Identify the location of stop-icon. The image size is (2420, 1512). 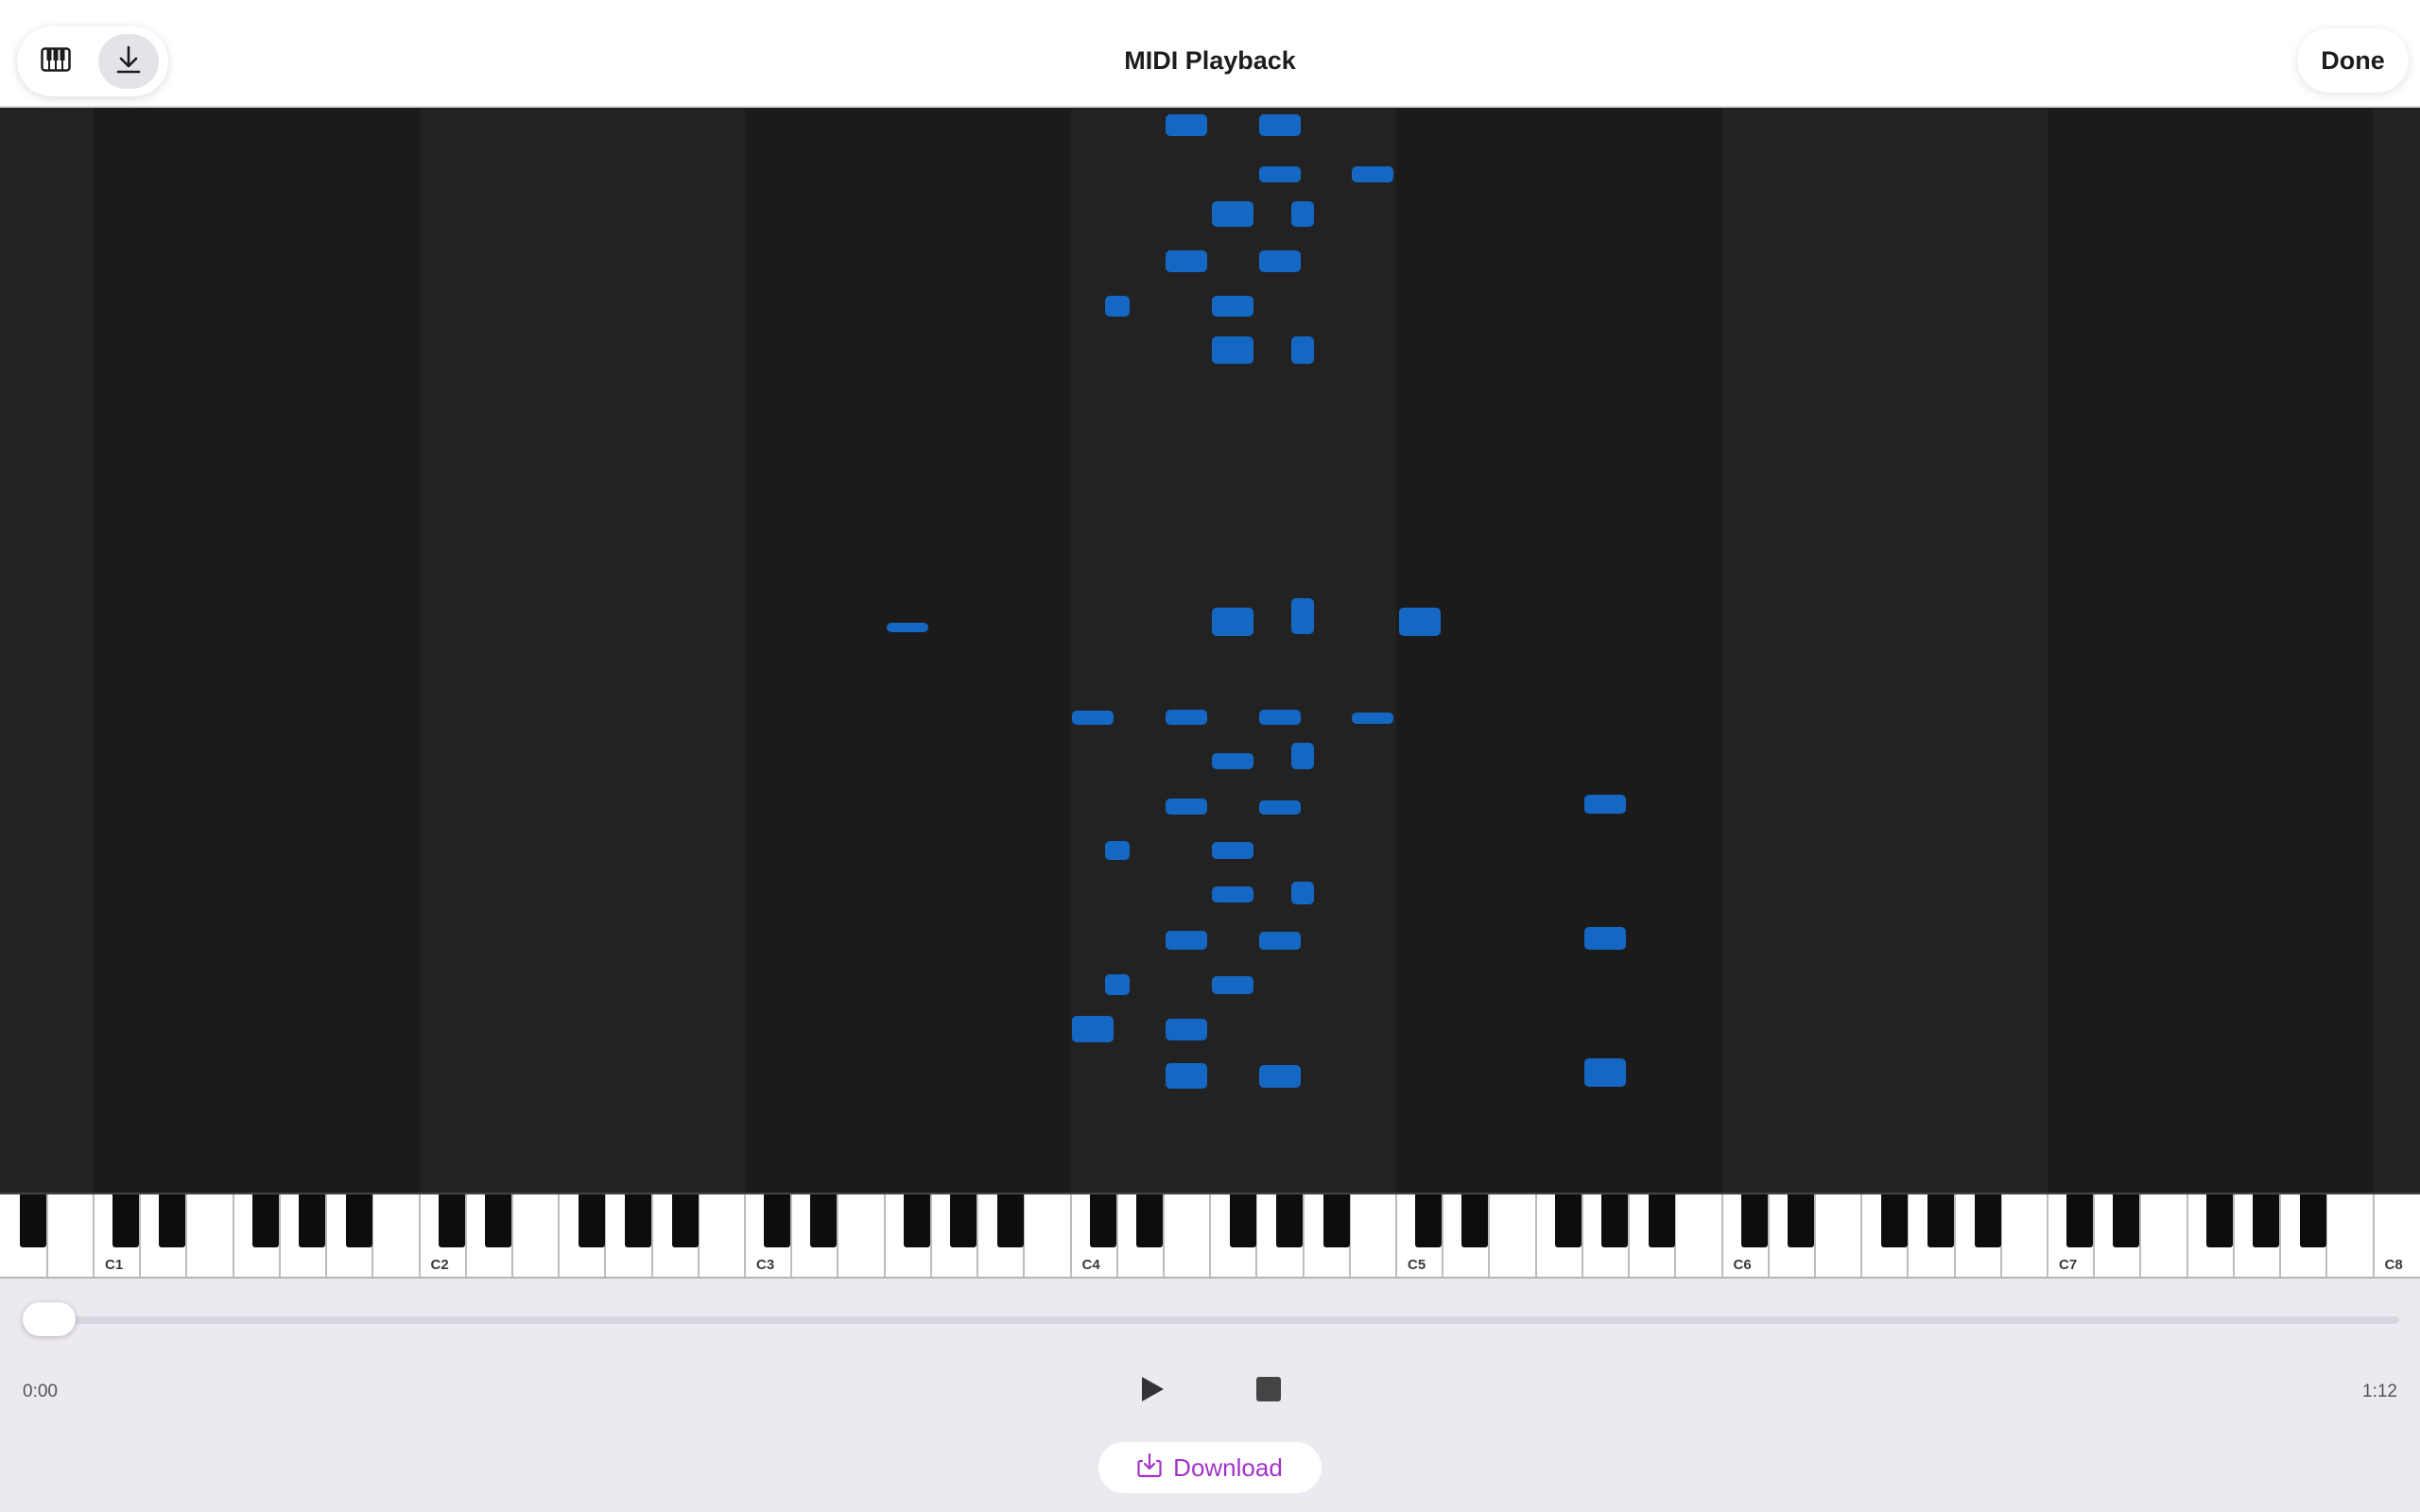
(1268, 1391).